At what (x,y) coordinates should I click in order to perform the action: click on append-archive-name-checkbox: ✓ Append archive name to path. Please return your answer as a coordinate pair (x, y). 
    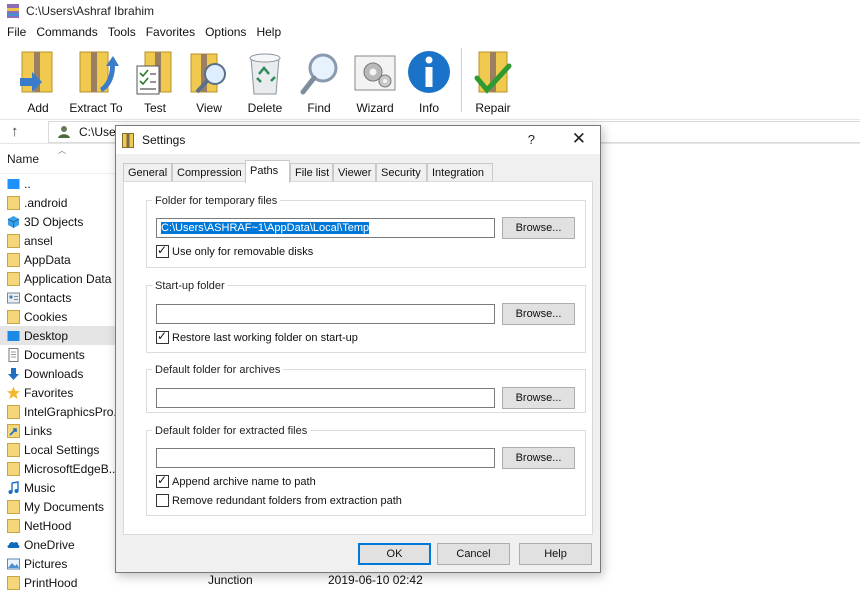
    Looking at the image, I should click on (236, 480).